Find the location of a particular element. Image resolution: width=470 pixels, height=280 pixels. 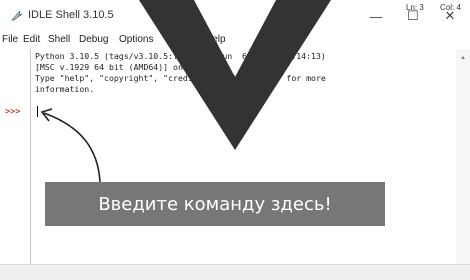

annotation-banner: Введите команду здесь! is located at coordinates (215, 204).